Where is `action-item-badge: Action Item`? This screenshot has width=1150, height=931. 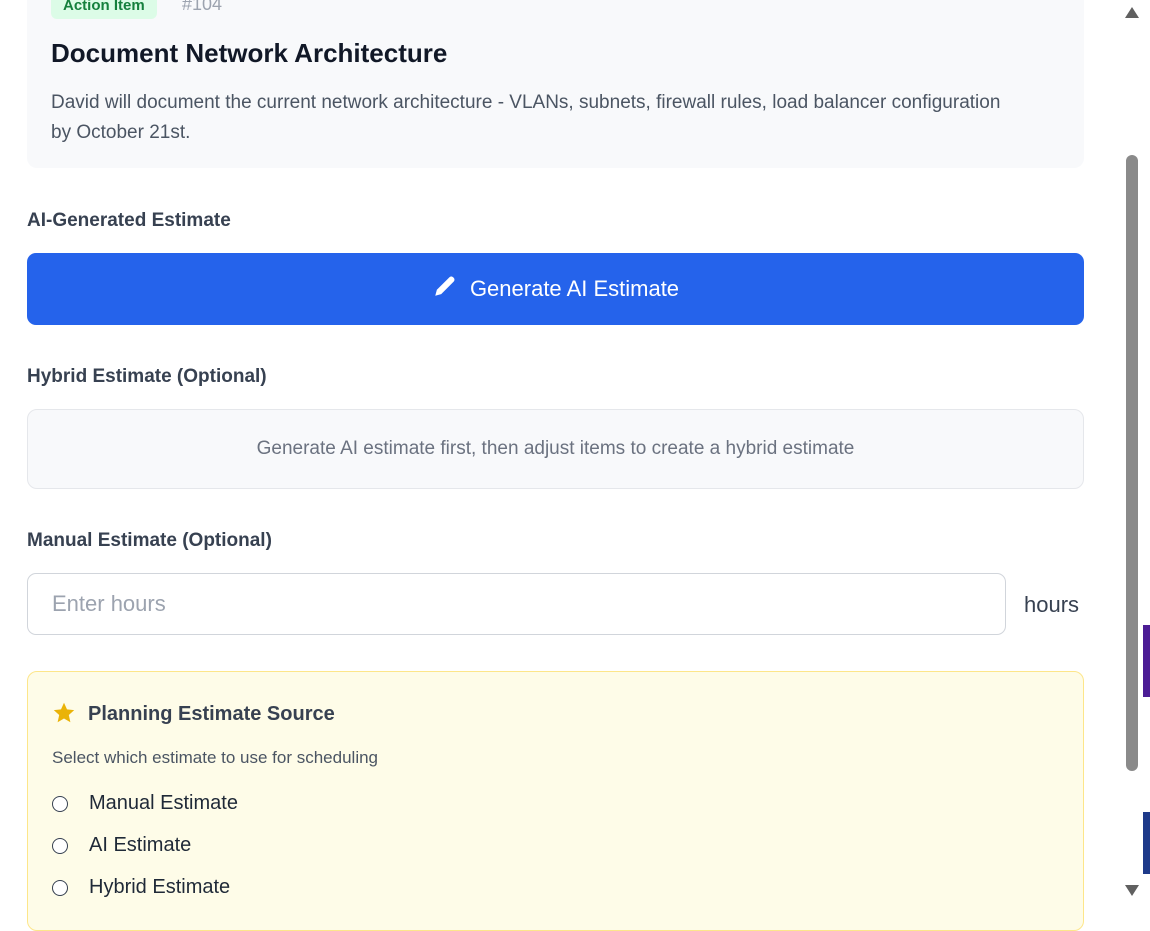
action-item-badge: Action Item is located at coordinates (104, 9).